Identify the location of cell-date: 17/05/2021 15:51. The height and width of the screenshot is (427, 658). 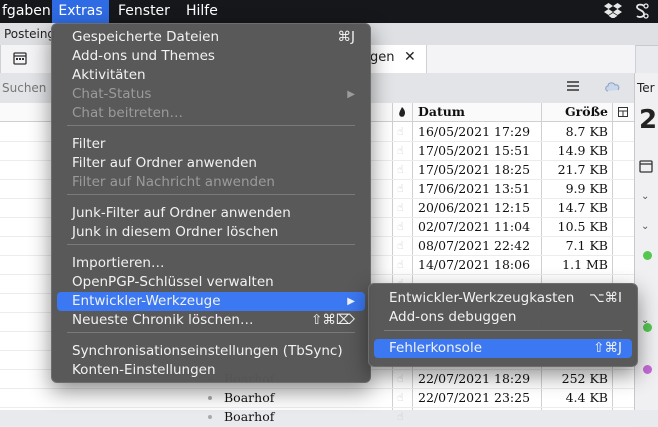
(474, 150).